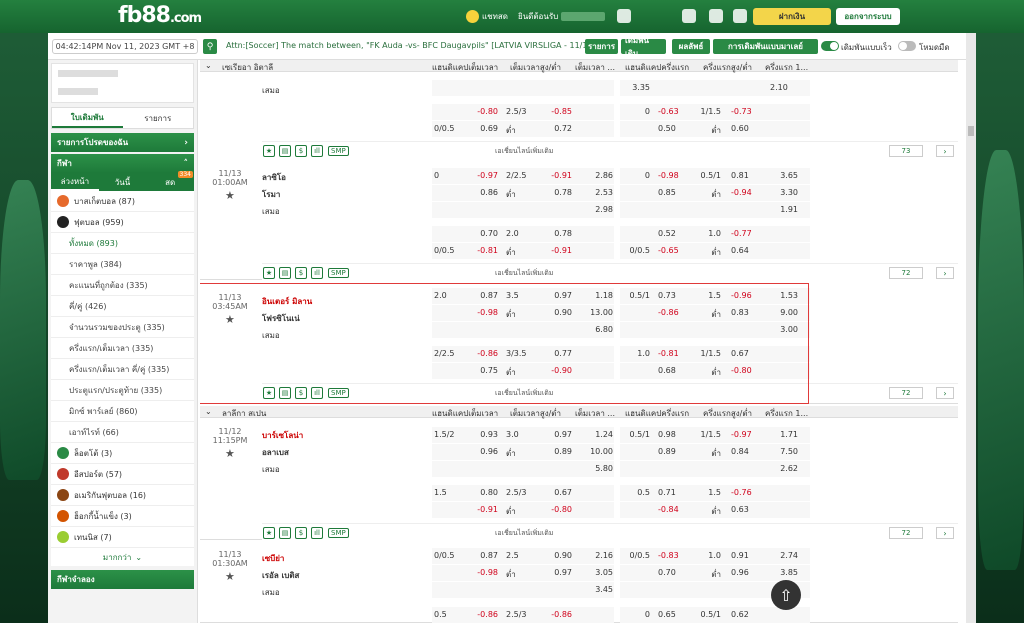  I want to click on football-subitem: มิกซ์ พาร์เลย์ (860), so click(122, 411).